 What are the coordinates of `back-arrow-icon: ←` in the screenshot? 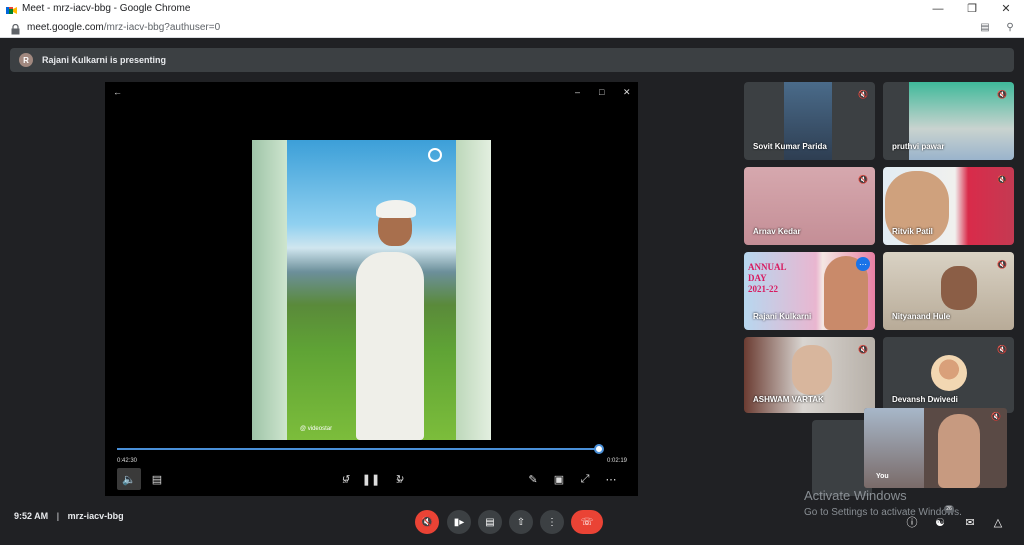 It's located at (117, 92).